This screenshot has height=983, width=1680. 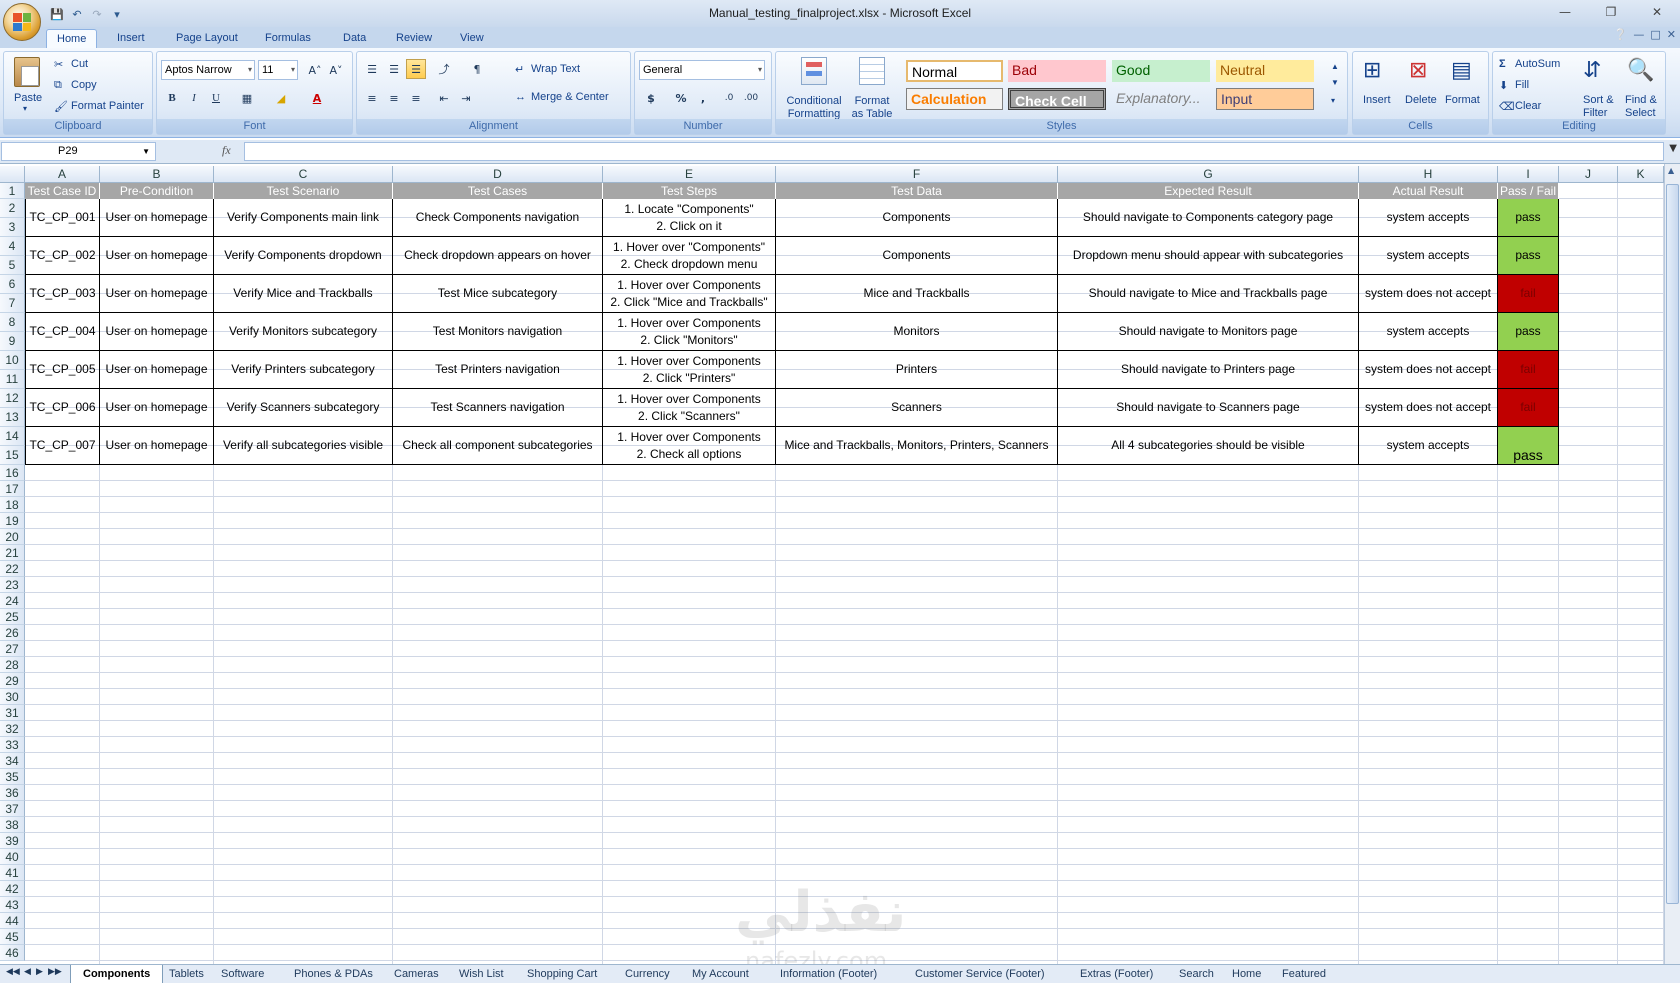 What do you see at coordinates (1528, 191) in the screenshot?
I see `header-cell: Pass / Fail` at bounding box center [1528, 191].